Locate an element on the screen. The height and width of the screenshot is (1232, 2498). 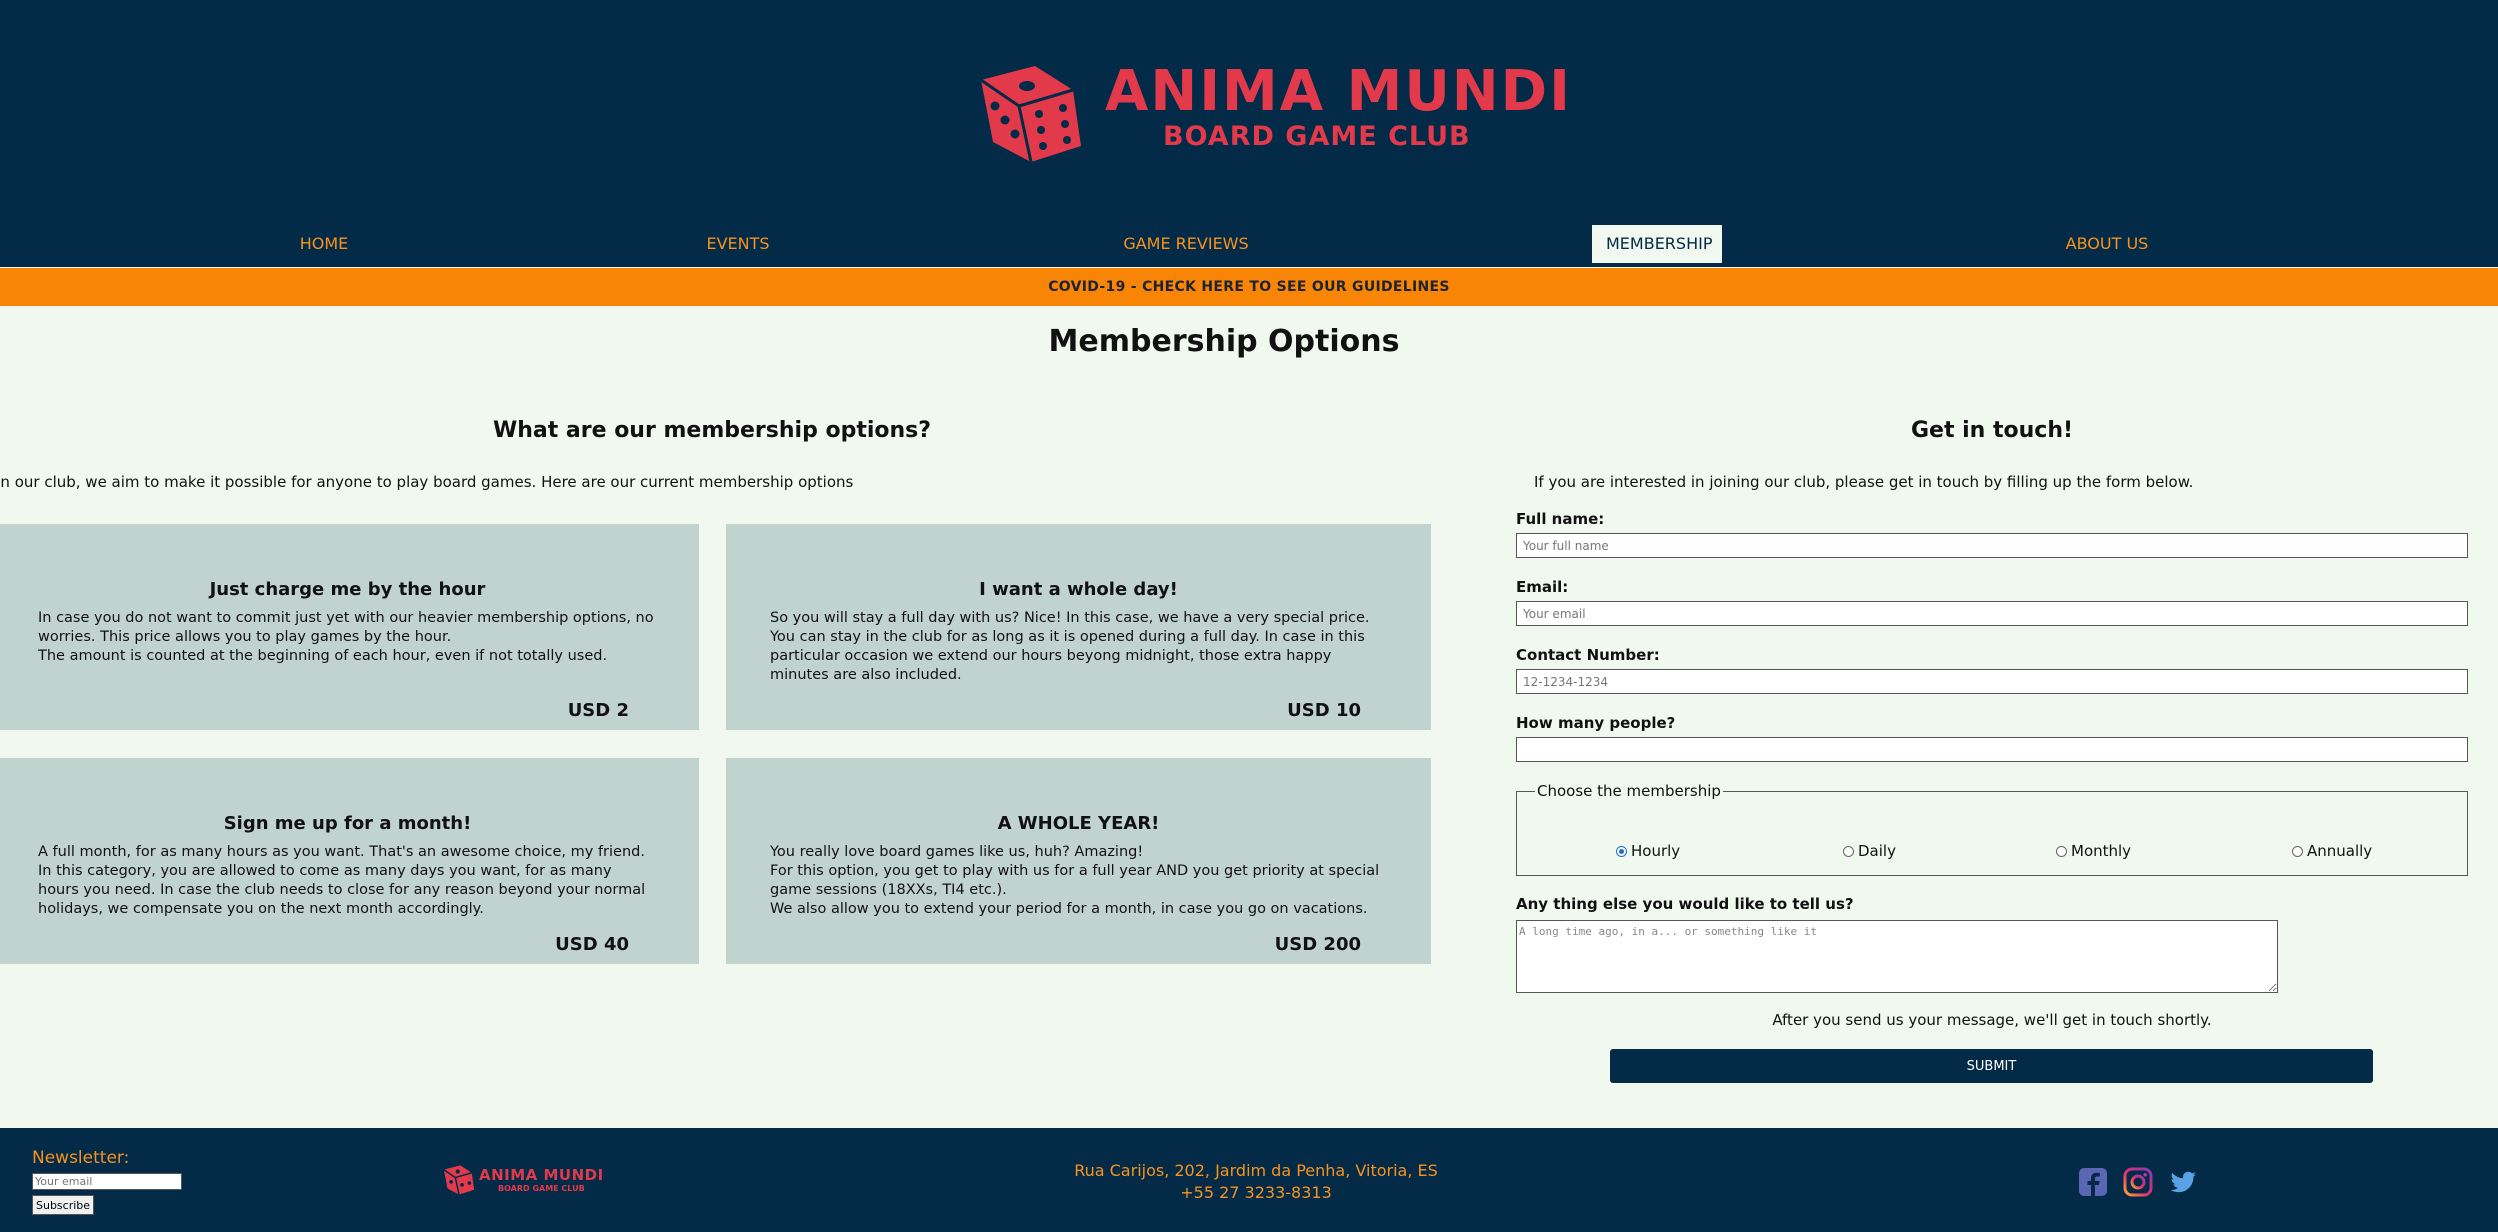
newsletter-email-input is located at coordinates (107, 1181).